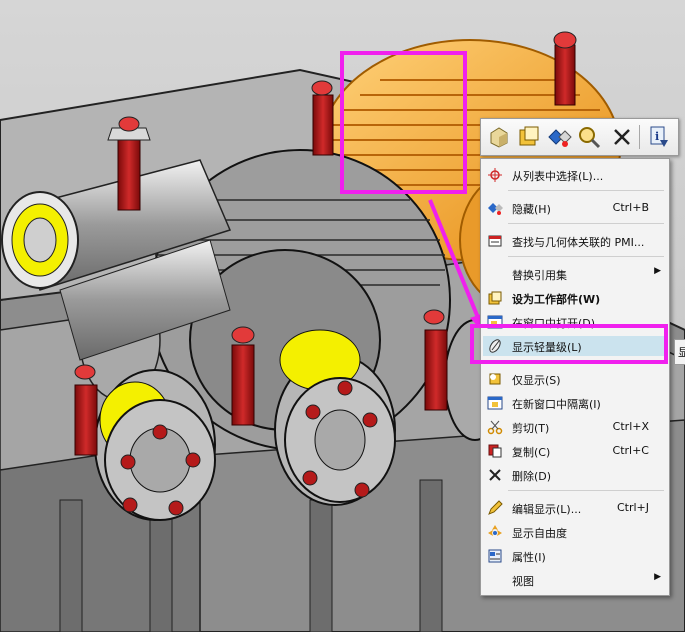  Describe the element at coordinates (495, 451) in the screenshot. I see `copy-icon` at that location.